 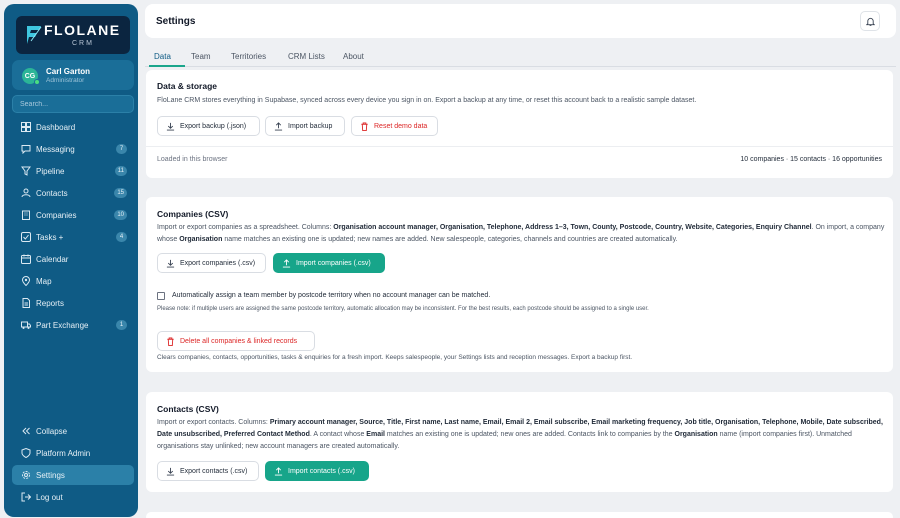 What do you see at coordinates (333, 263) in the screenshot?
I see `button-label: Import companies (.csv)` at bounding box center [333, 263].